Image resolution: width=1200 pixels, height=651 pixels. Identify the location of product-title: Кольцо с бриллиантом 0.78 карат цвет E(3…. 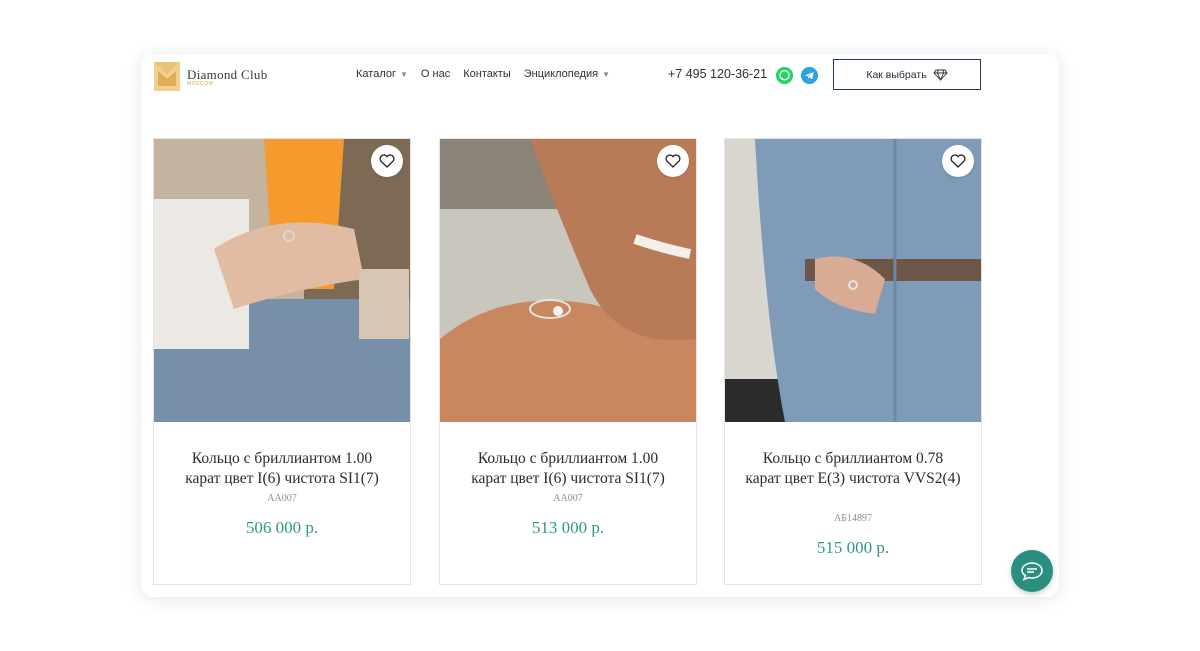
(853, 469).